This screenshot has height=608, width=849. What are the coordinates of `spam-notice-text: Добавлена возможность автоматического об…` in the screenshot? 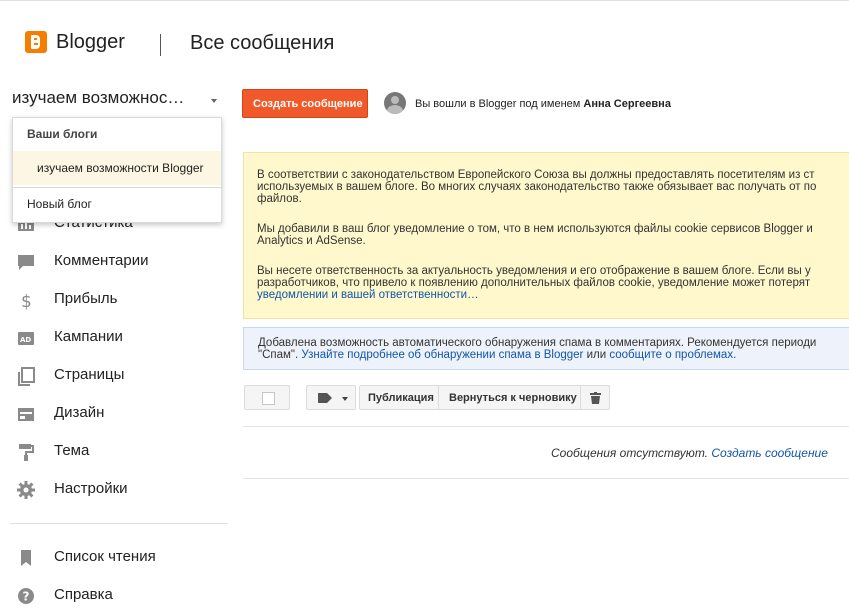 It's located at (553, 349).